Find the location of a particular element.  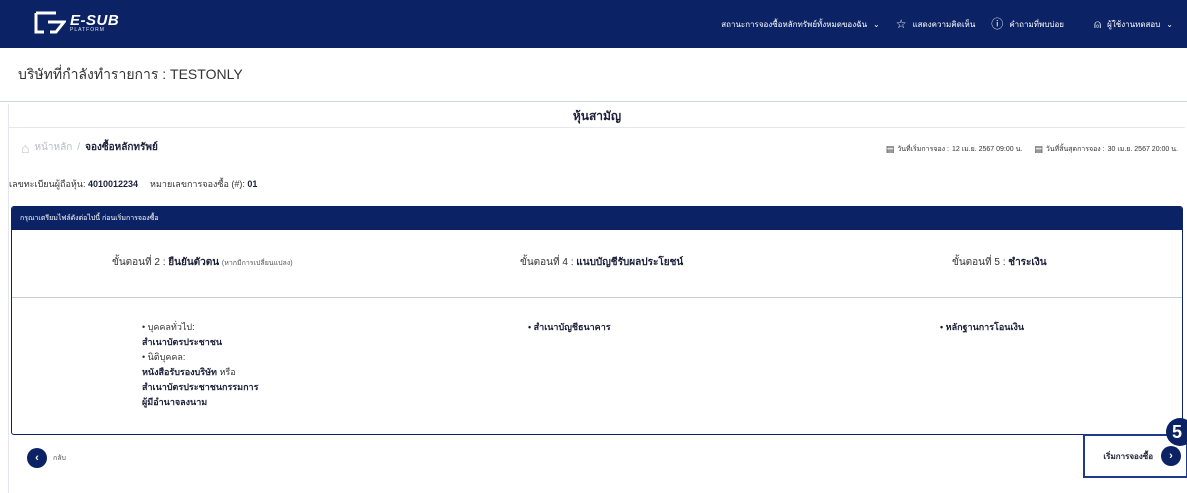

holder-id: เลขทะเบียนผู้ถือหุ้น: 4010012234 is located at coordinates (73, 184).